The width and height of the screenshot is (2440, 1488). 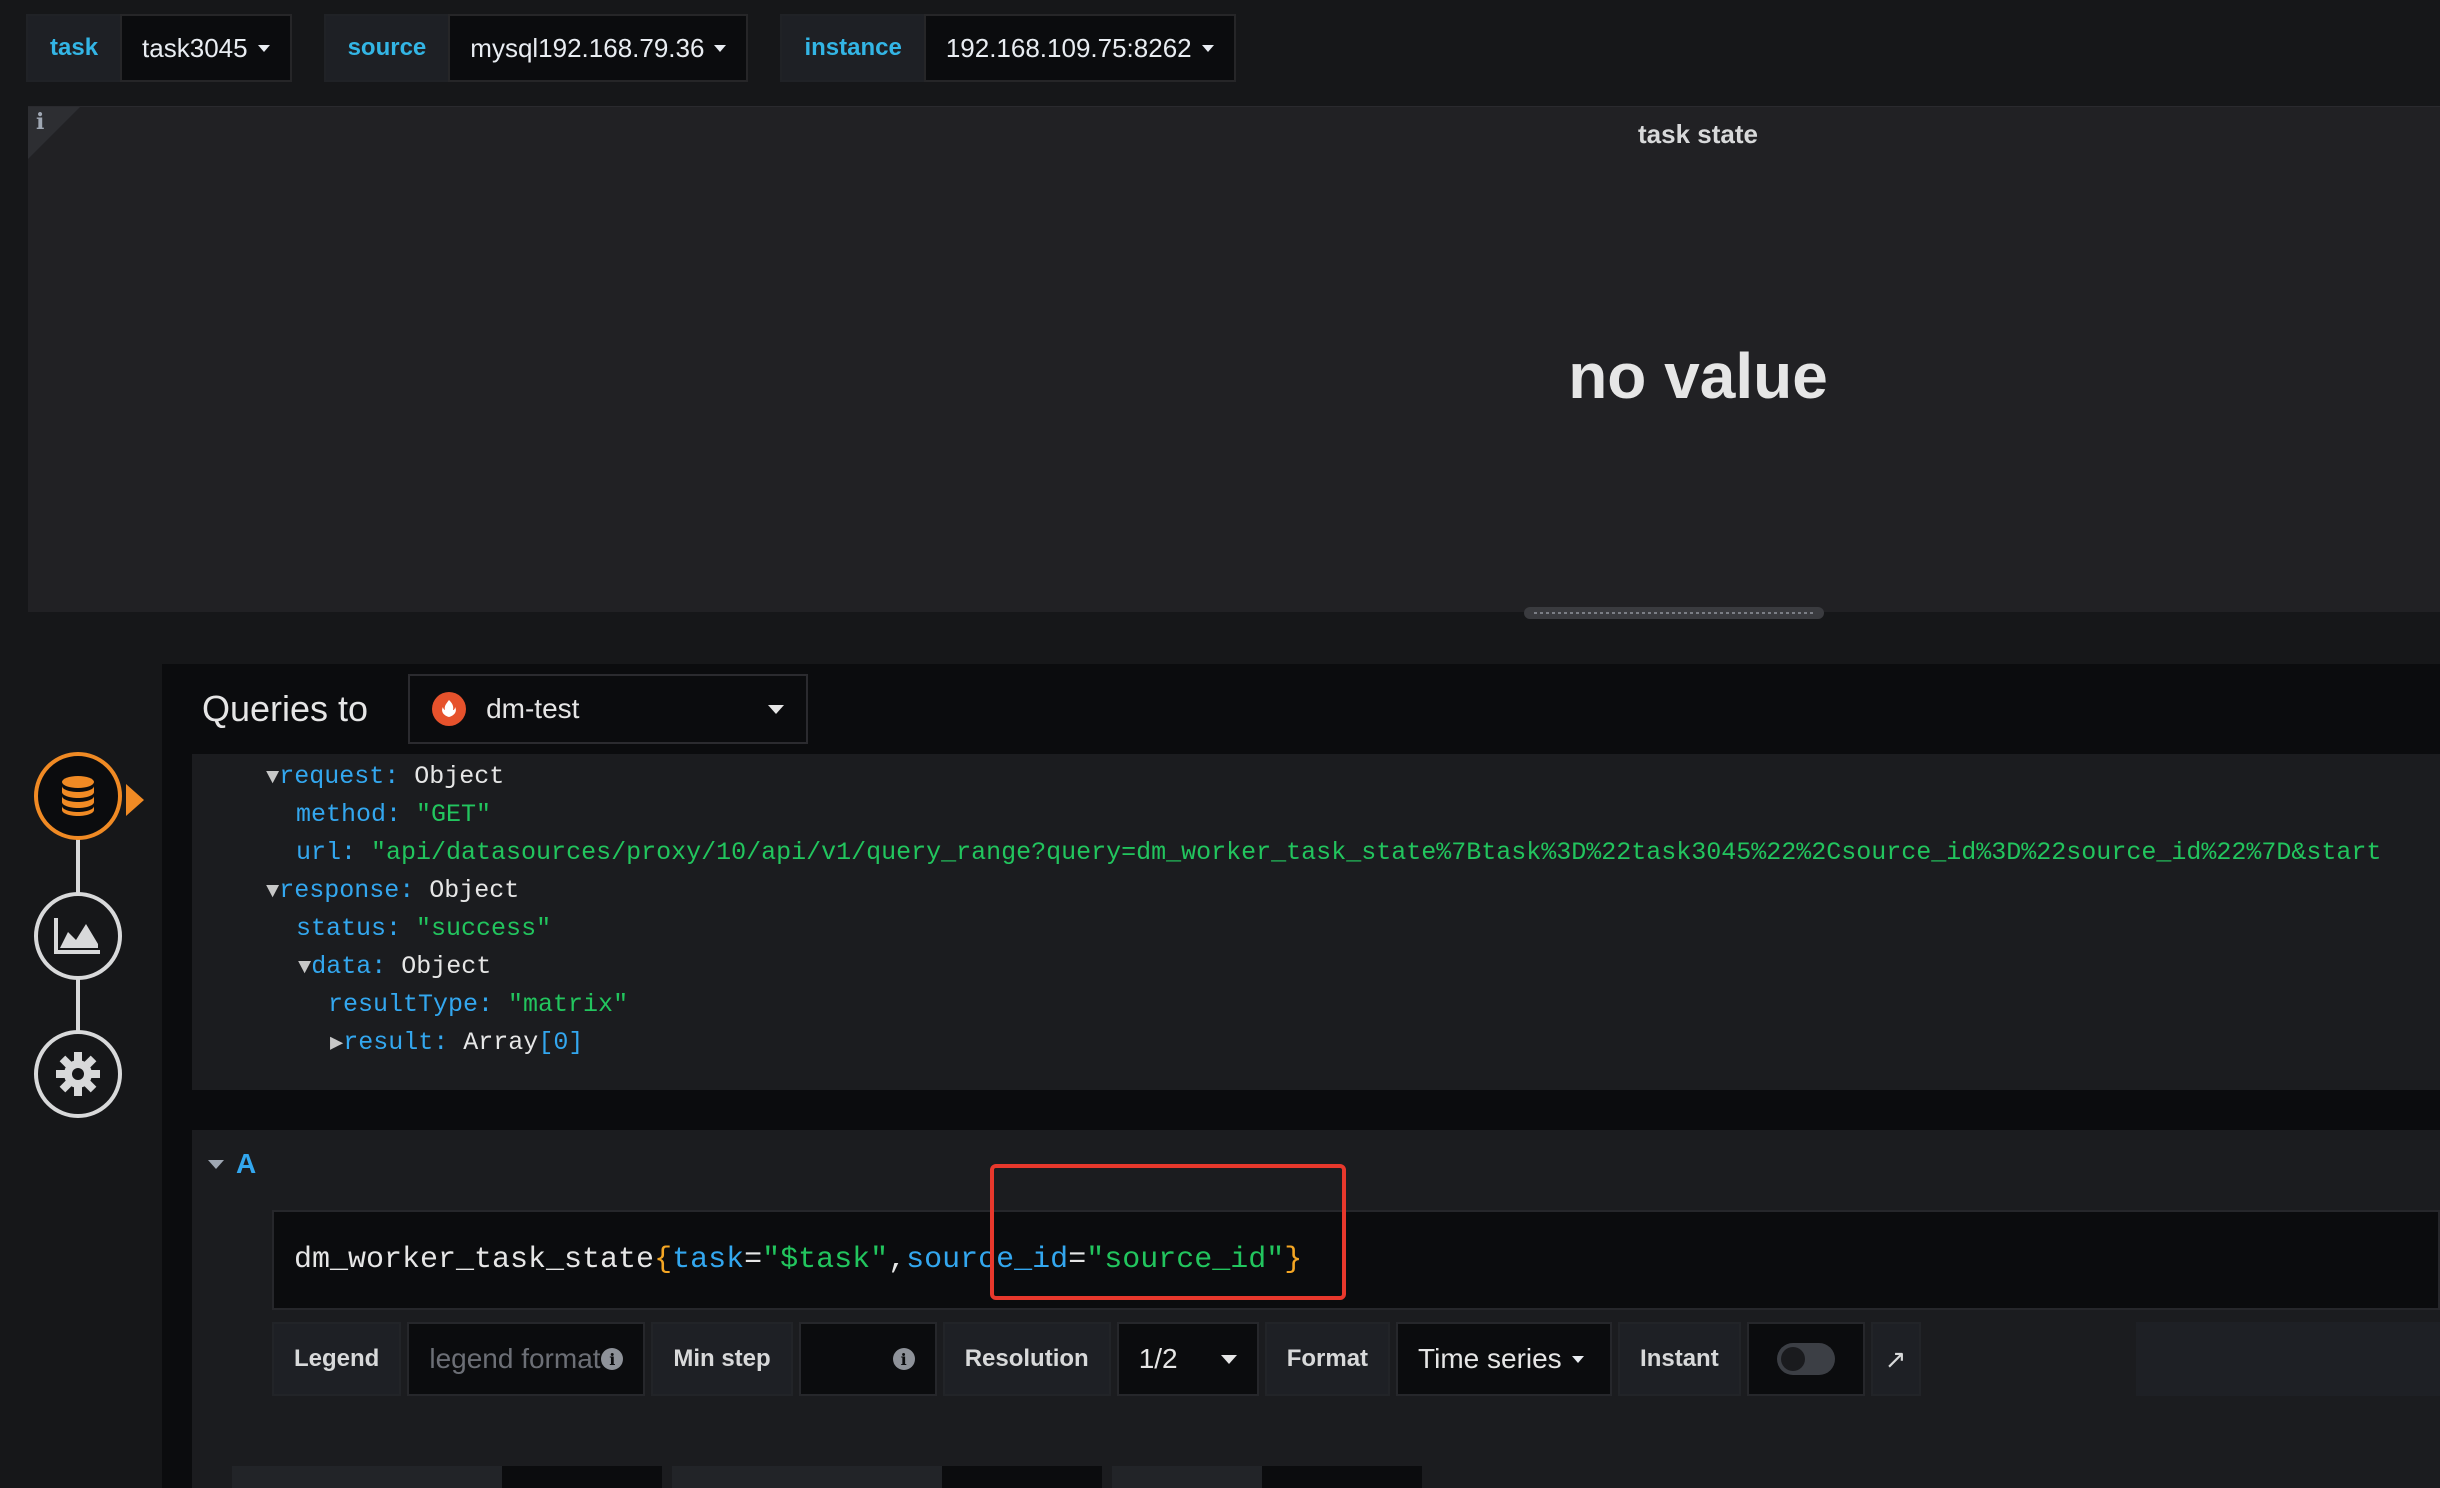 What do you see at coordinates (708, 1260) in the screenshot?
I see `query-label: task` at bounding box center [708, 1260].